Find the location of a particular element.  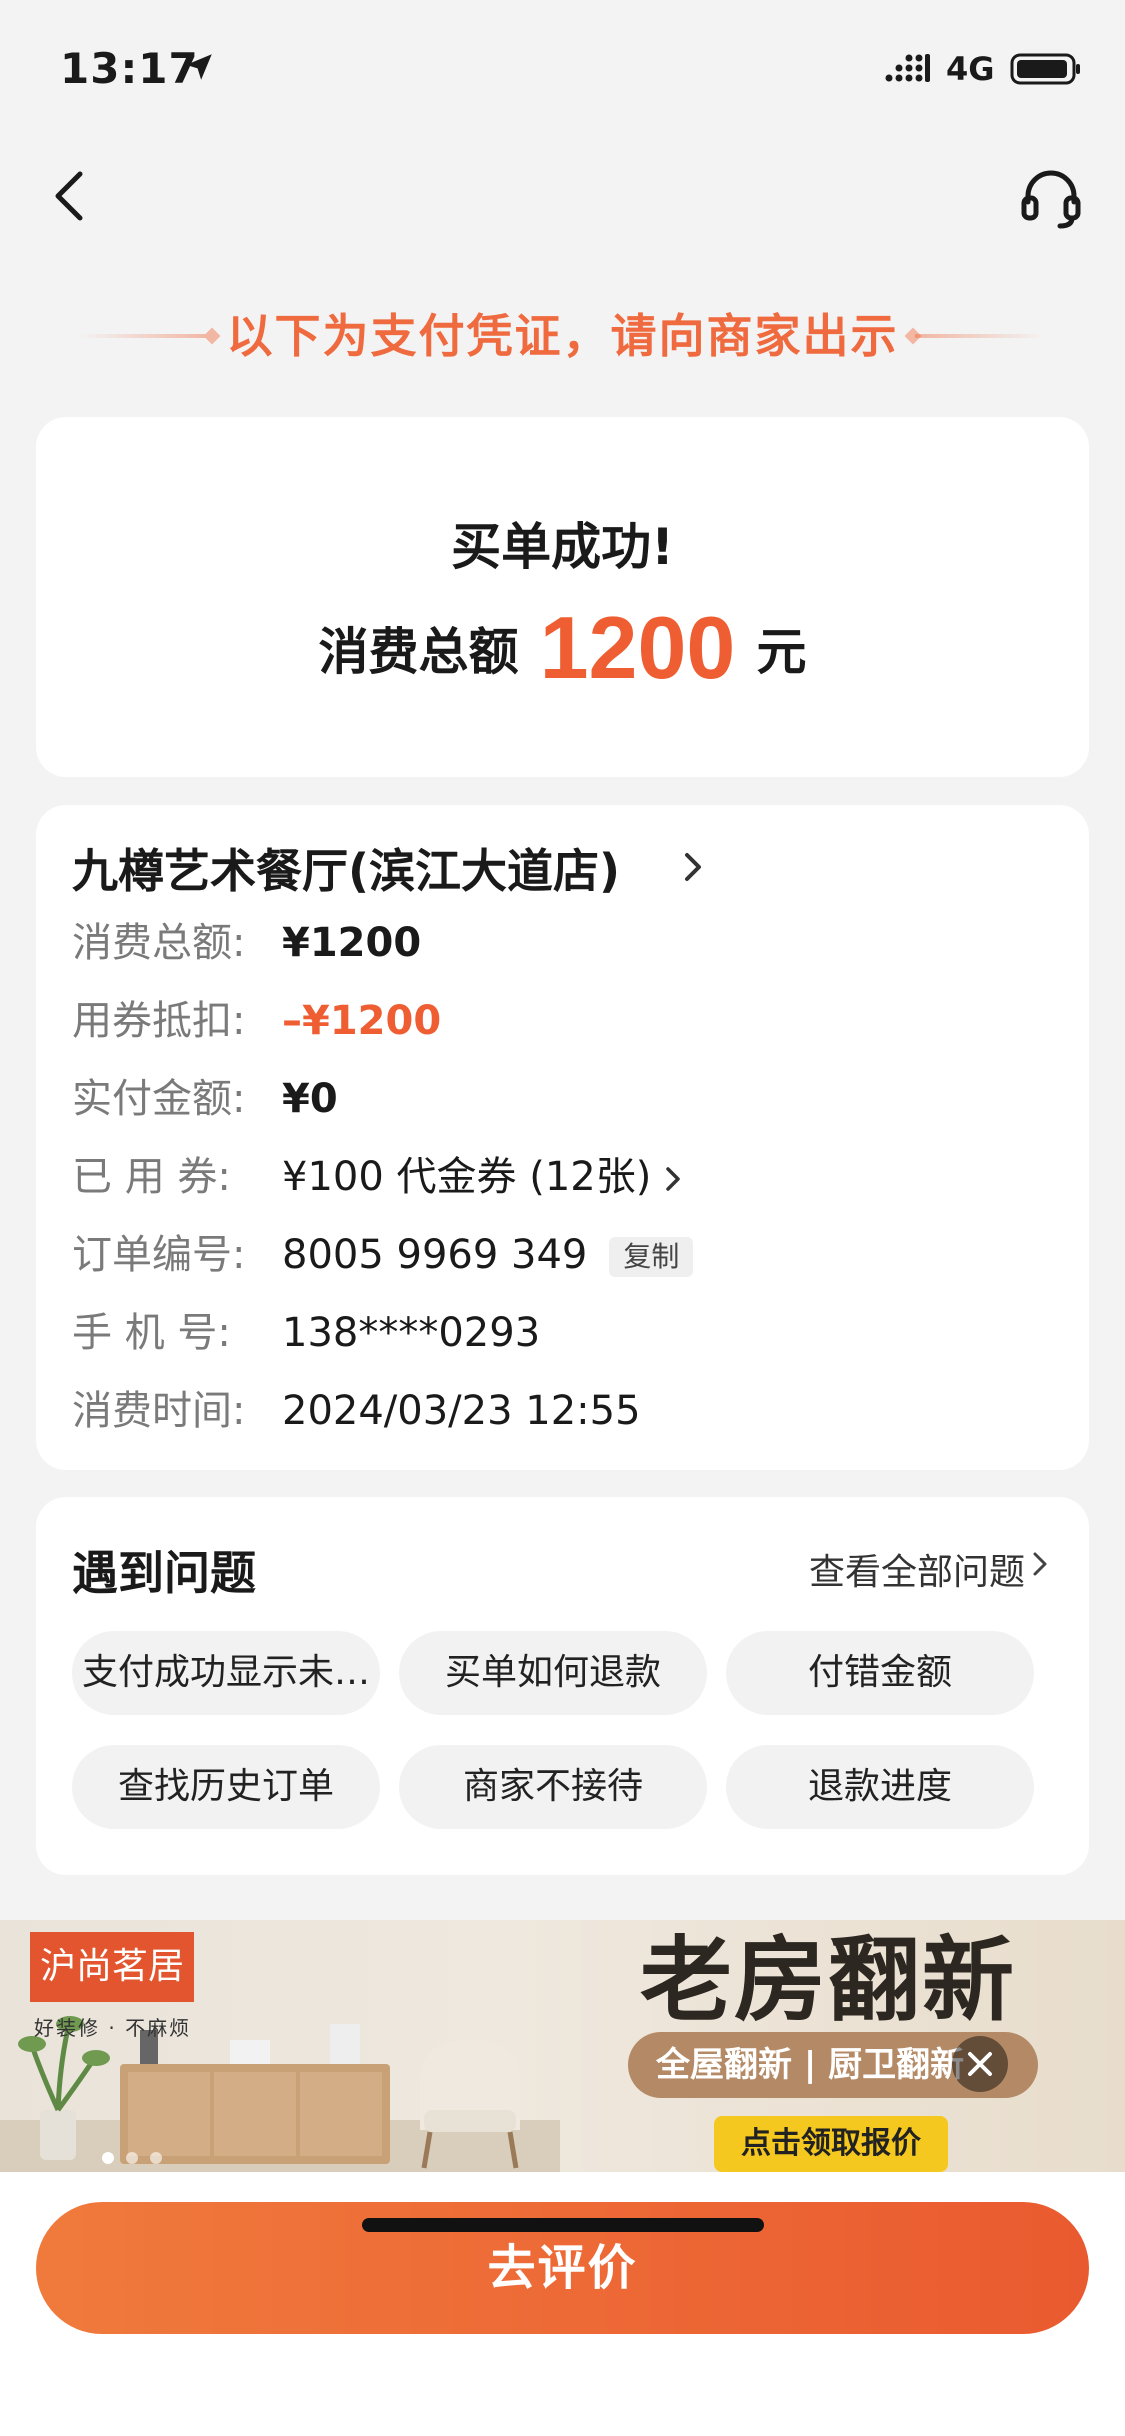

problem-chip: 查找历史订单 is located at coordinates (226, 1787).